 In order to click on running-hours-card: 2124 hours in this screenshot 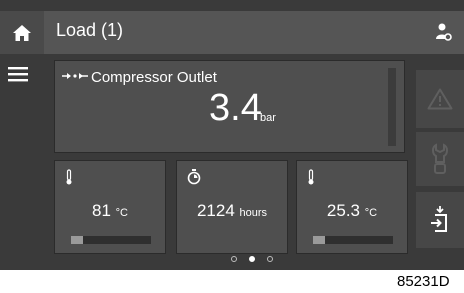, I will do `click(232, 207)`.